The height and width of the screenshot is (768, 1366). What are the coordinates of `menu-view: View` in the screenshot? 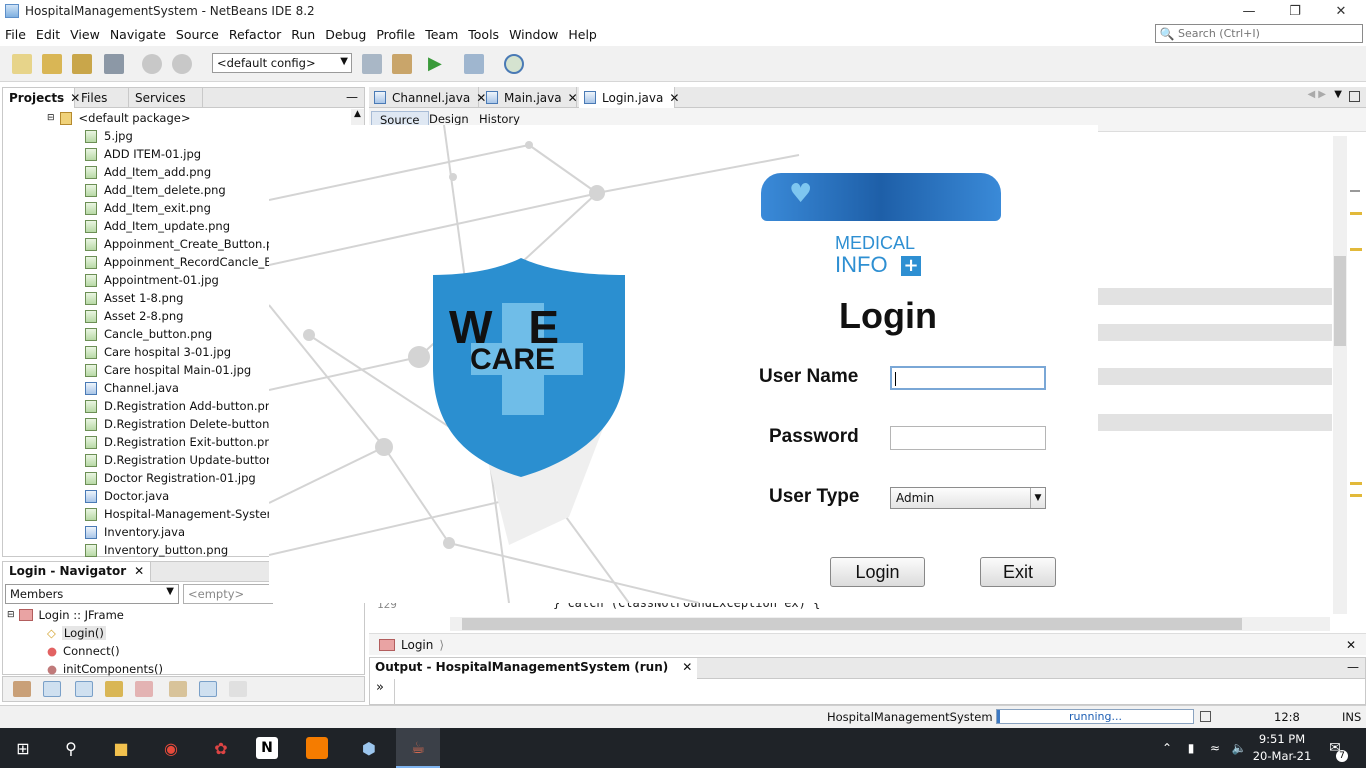 It's located at (85, 34).